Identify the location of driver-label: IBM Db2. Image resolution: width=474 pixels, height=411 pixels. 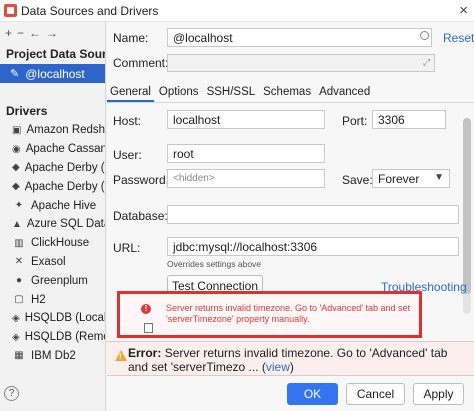
(53, 355).